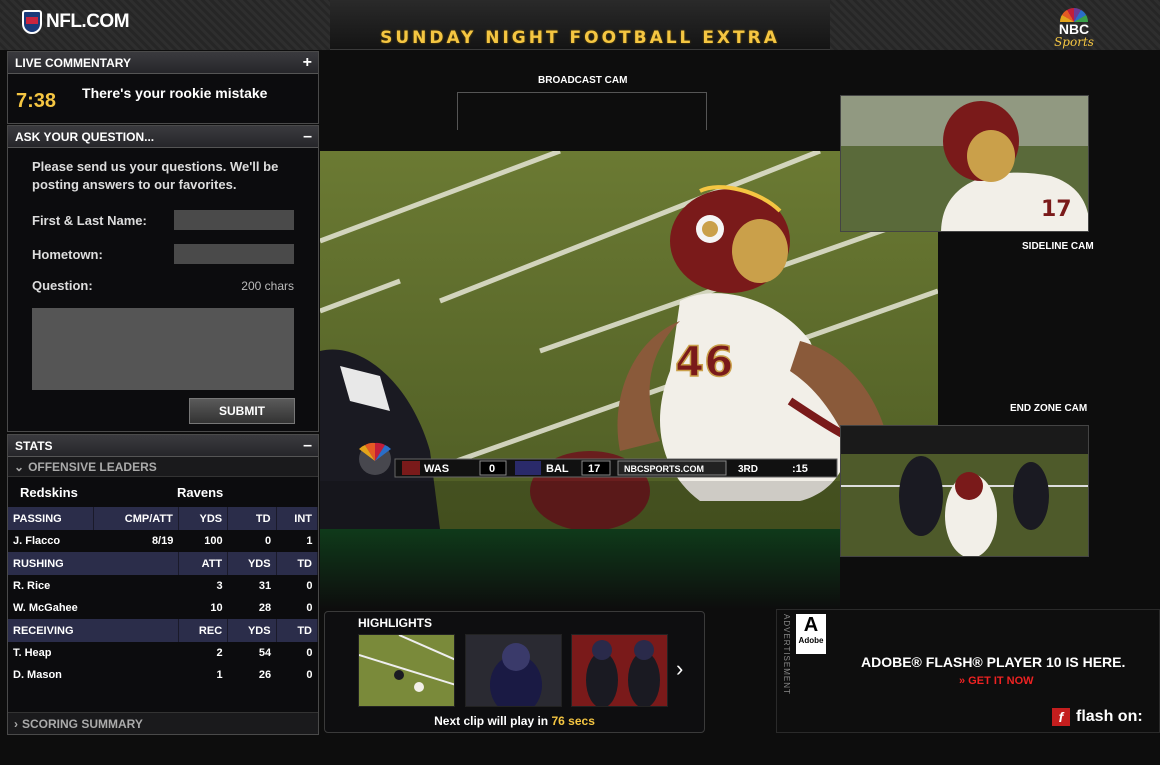 Image resolution: width=1160 pixels, height=765 pixels. Describe the element at coordinates (175, 93) in the screenshot. I see `commentary-text: There's your rookie mistake` at that location.